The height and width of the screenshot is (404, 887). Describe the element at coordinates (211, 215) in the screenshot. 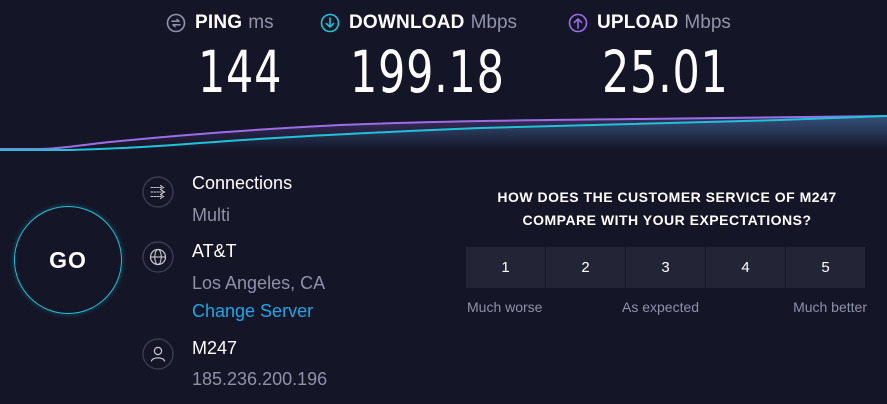

I see `connections-value: Multi` at that location.